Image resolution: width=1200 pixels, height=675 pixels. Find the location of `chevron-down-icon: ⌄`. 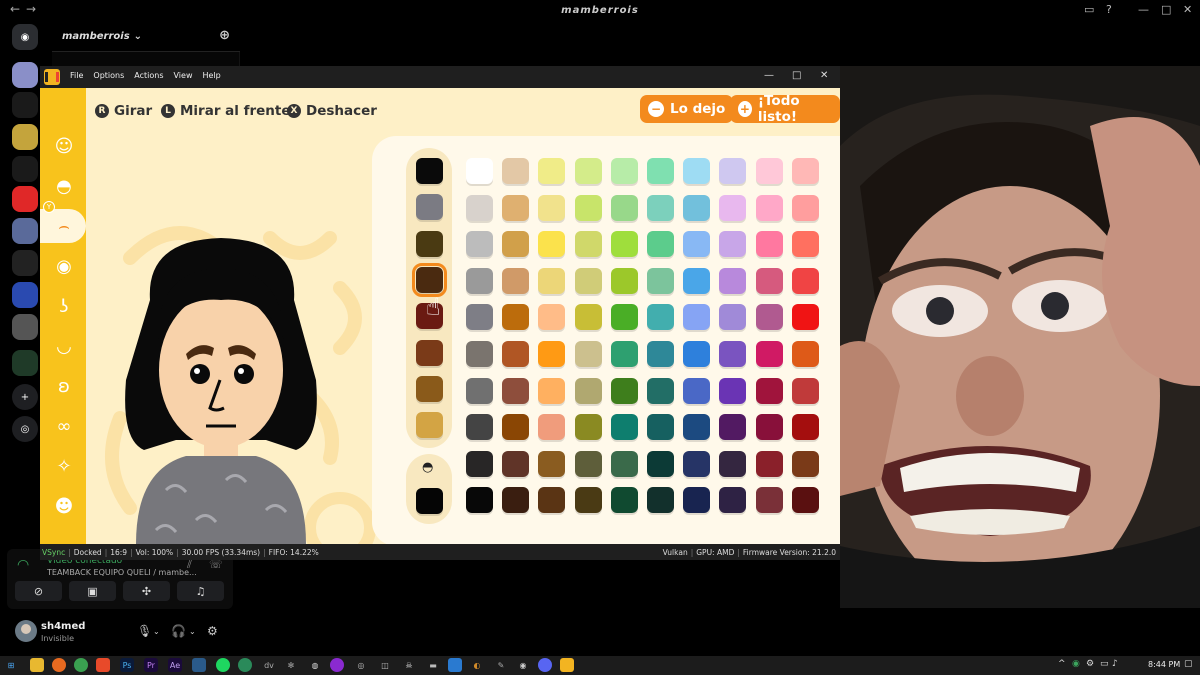

chevron-down-icon: ⌄ is located at coordinates (192, 631).